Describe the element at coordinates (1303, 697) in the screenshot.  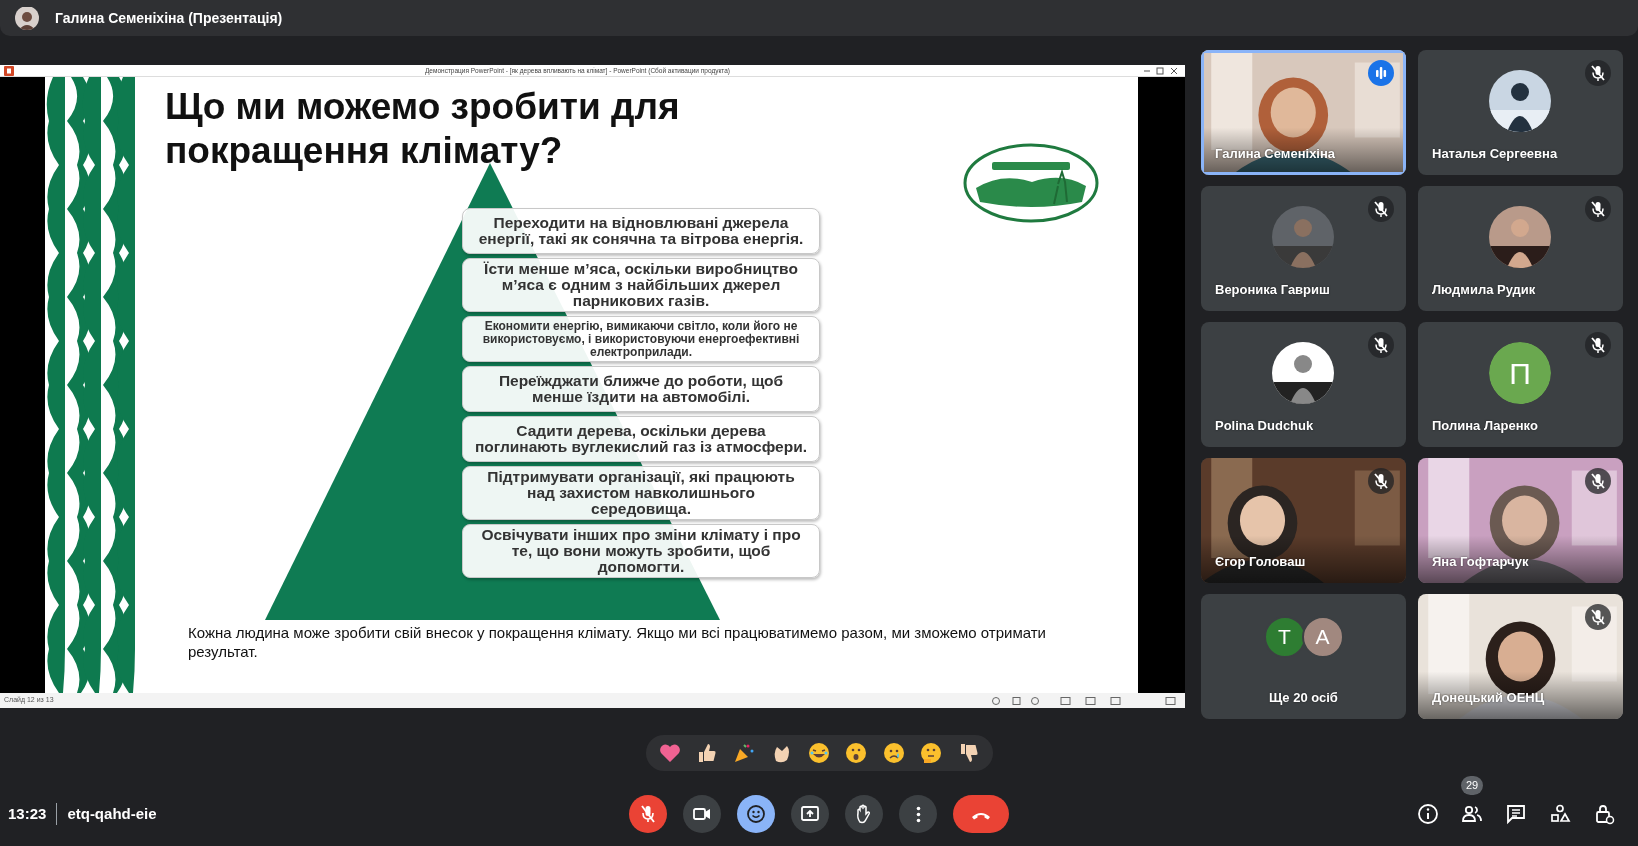
I see `participant-name: Ще 20 осіб` at that location.